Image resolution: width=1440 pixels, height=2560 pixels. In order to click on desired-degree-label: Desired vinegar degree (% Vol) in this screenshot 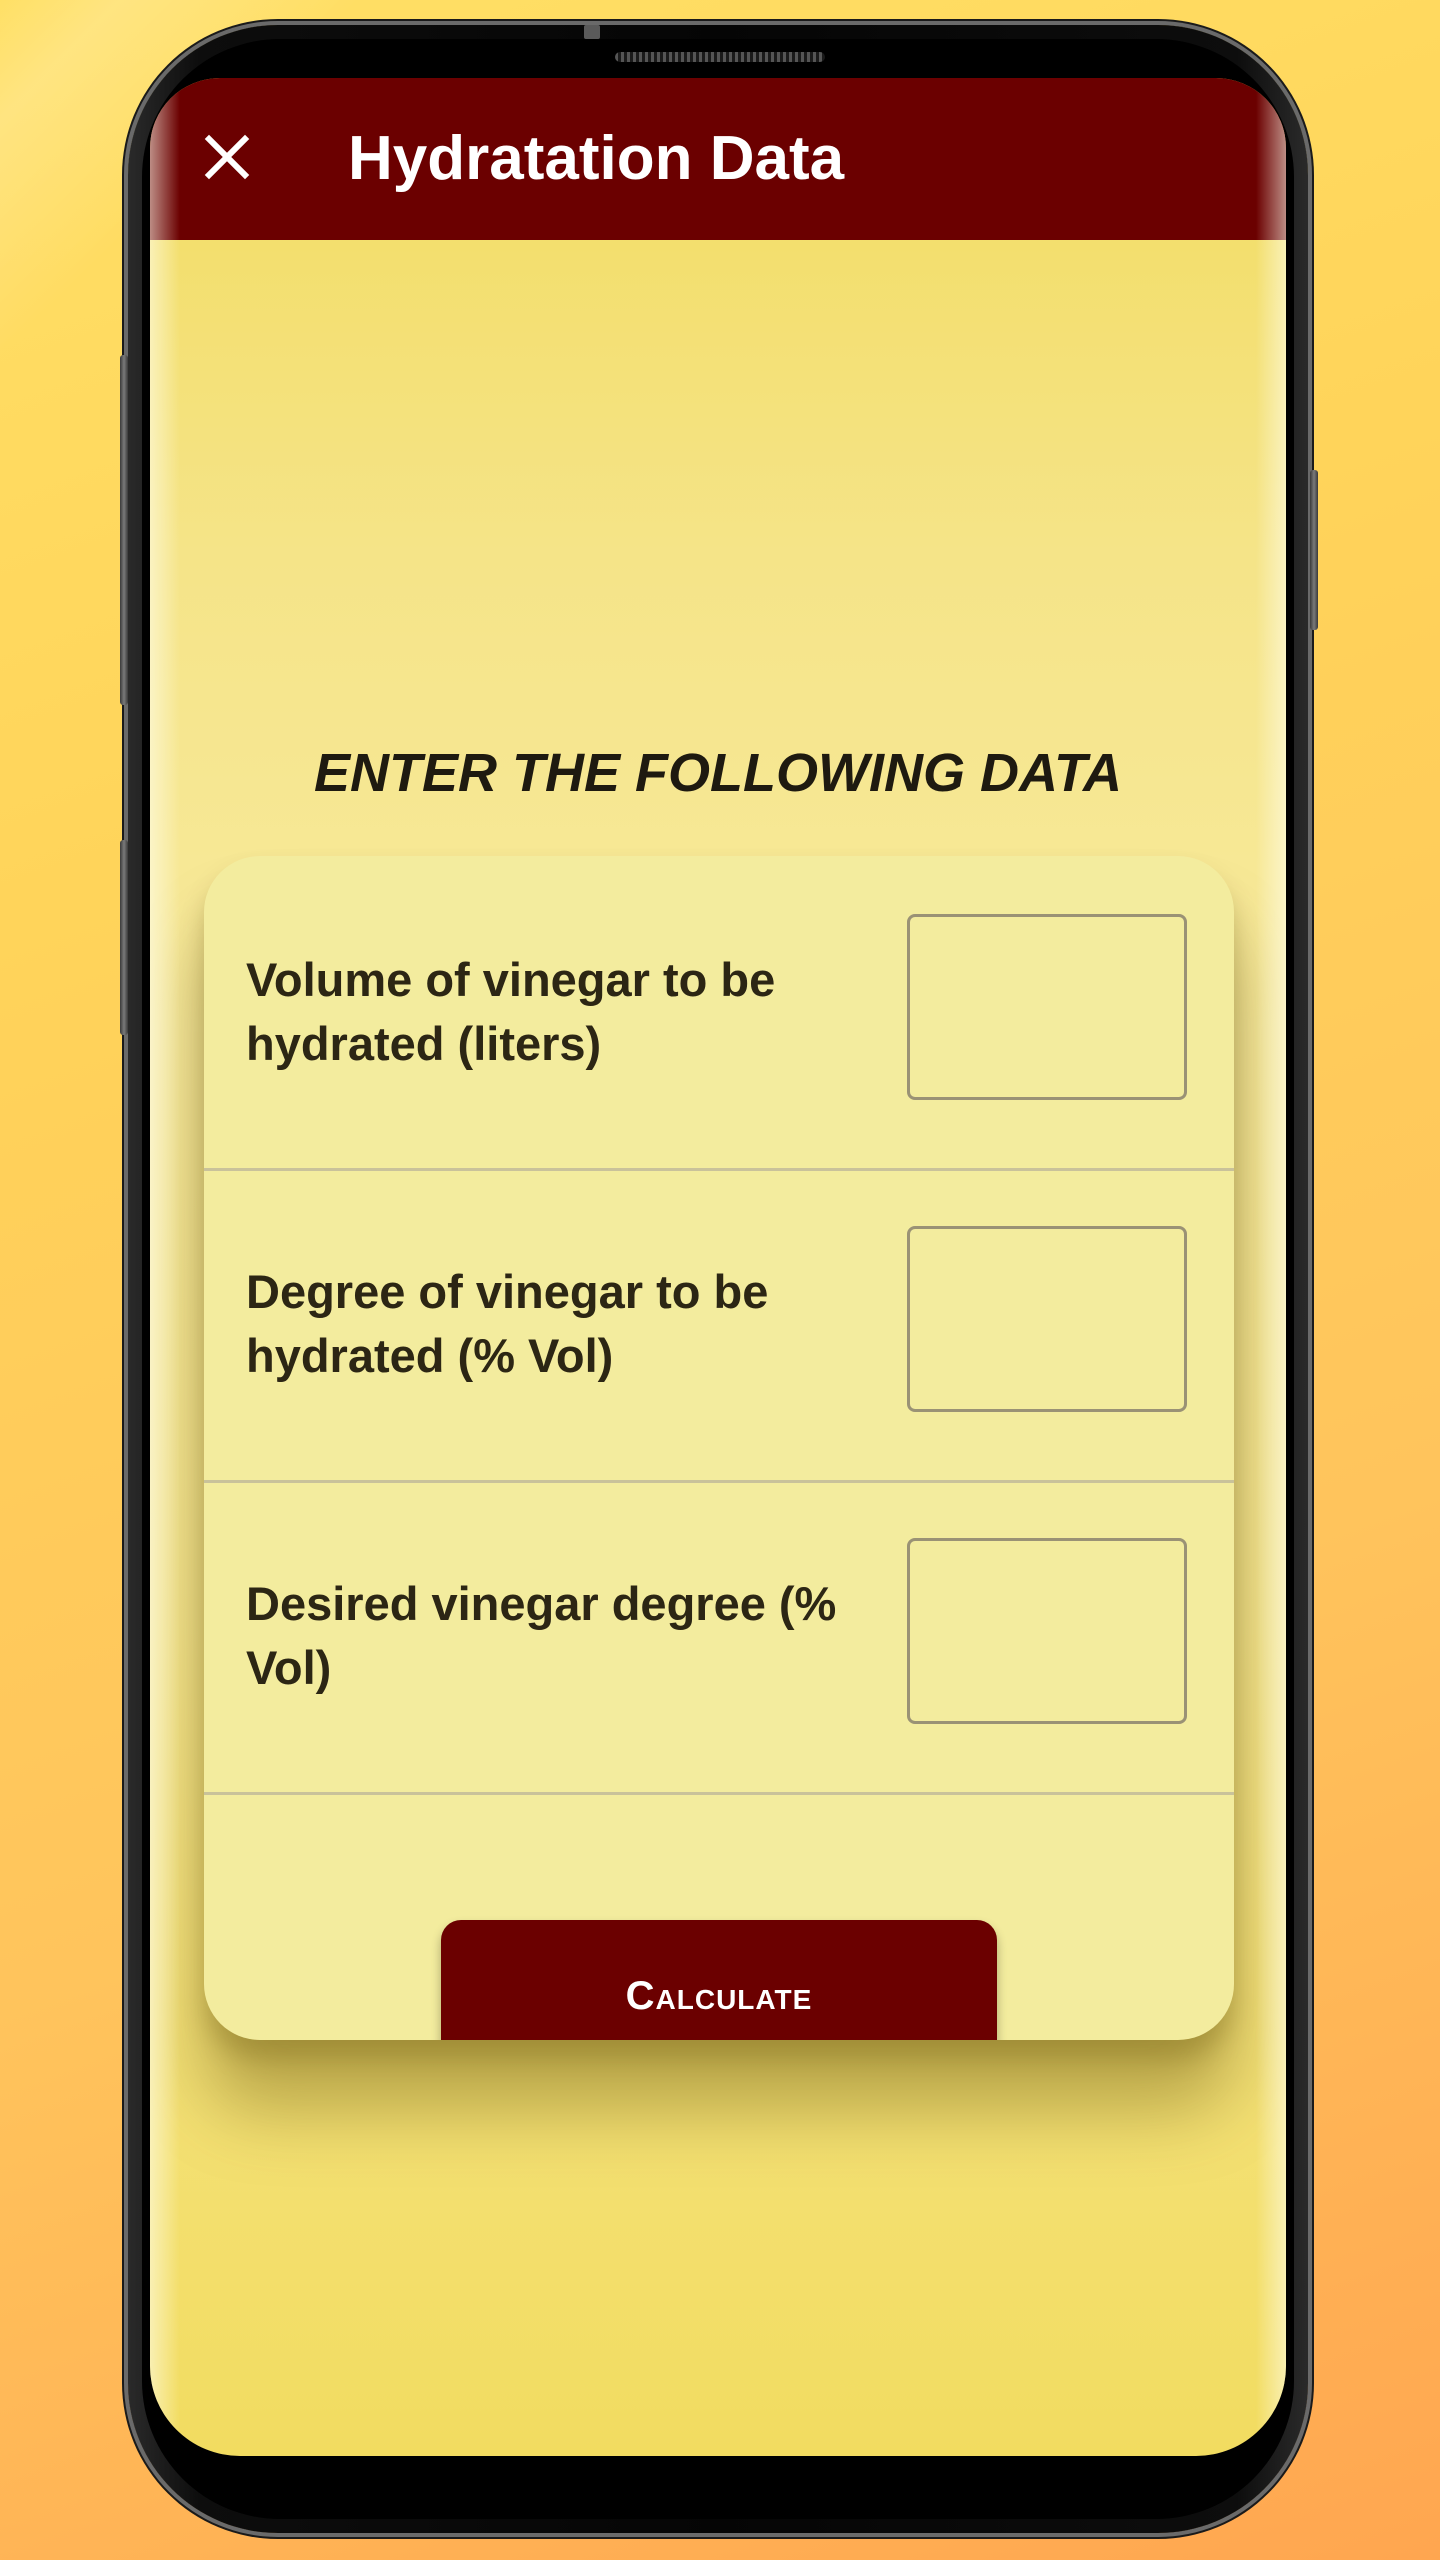, I will do `click(541, 1635)`.